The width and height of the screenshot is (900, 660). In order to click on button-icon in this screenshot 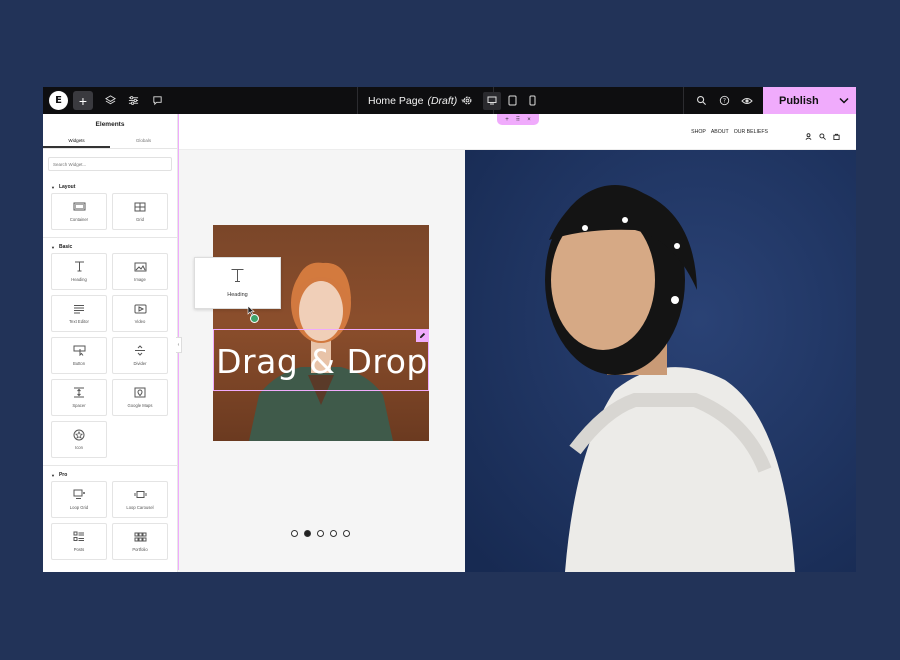, I will do `click(79, 350)`.